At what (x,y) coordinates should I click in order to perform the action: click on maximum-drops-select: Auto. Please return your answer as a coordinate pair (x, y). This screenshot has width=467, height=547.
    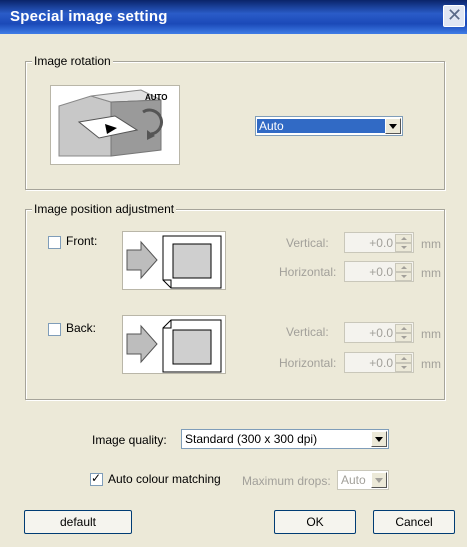
    Looking at the image, I should click on (363, 480).